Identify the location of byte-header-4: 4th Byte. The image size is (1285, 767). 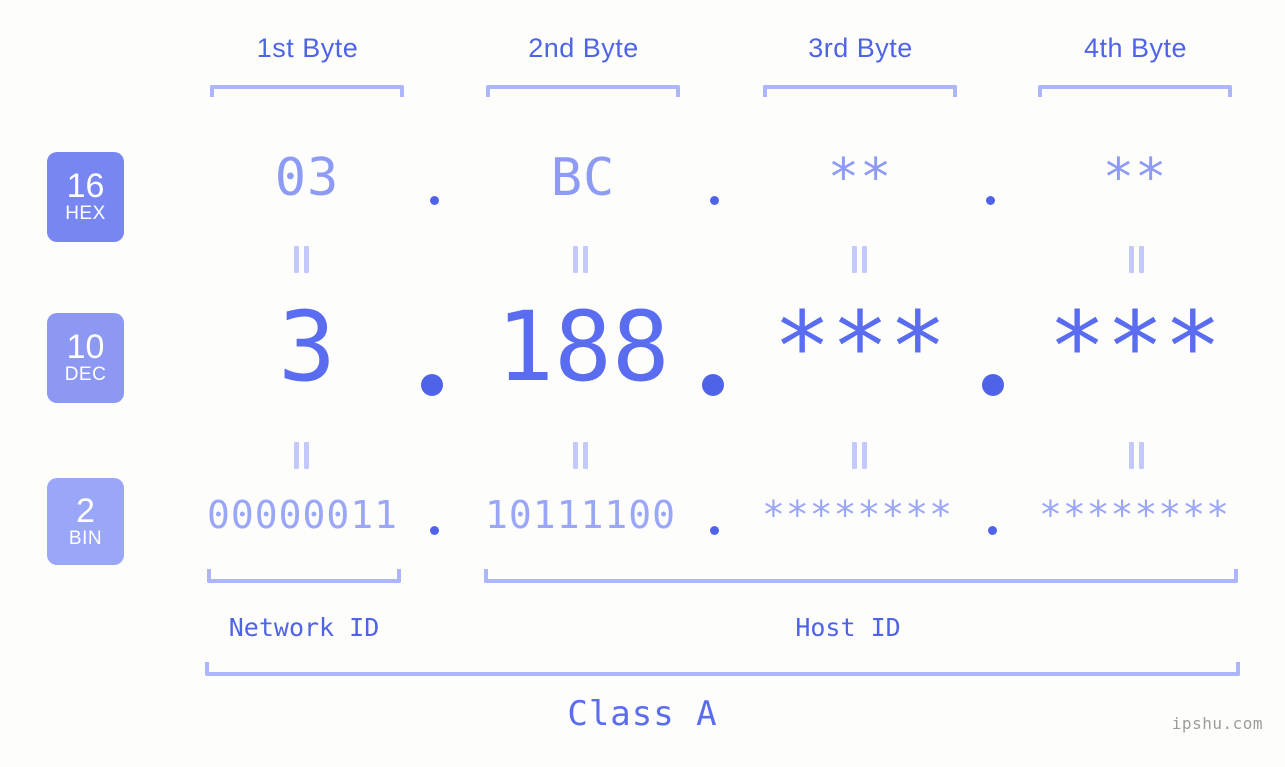
(1135, 48).